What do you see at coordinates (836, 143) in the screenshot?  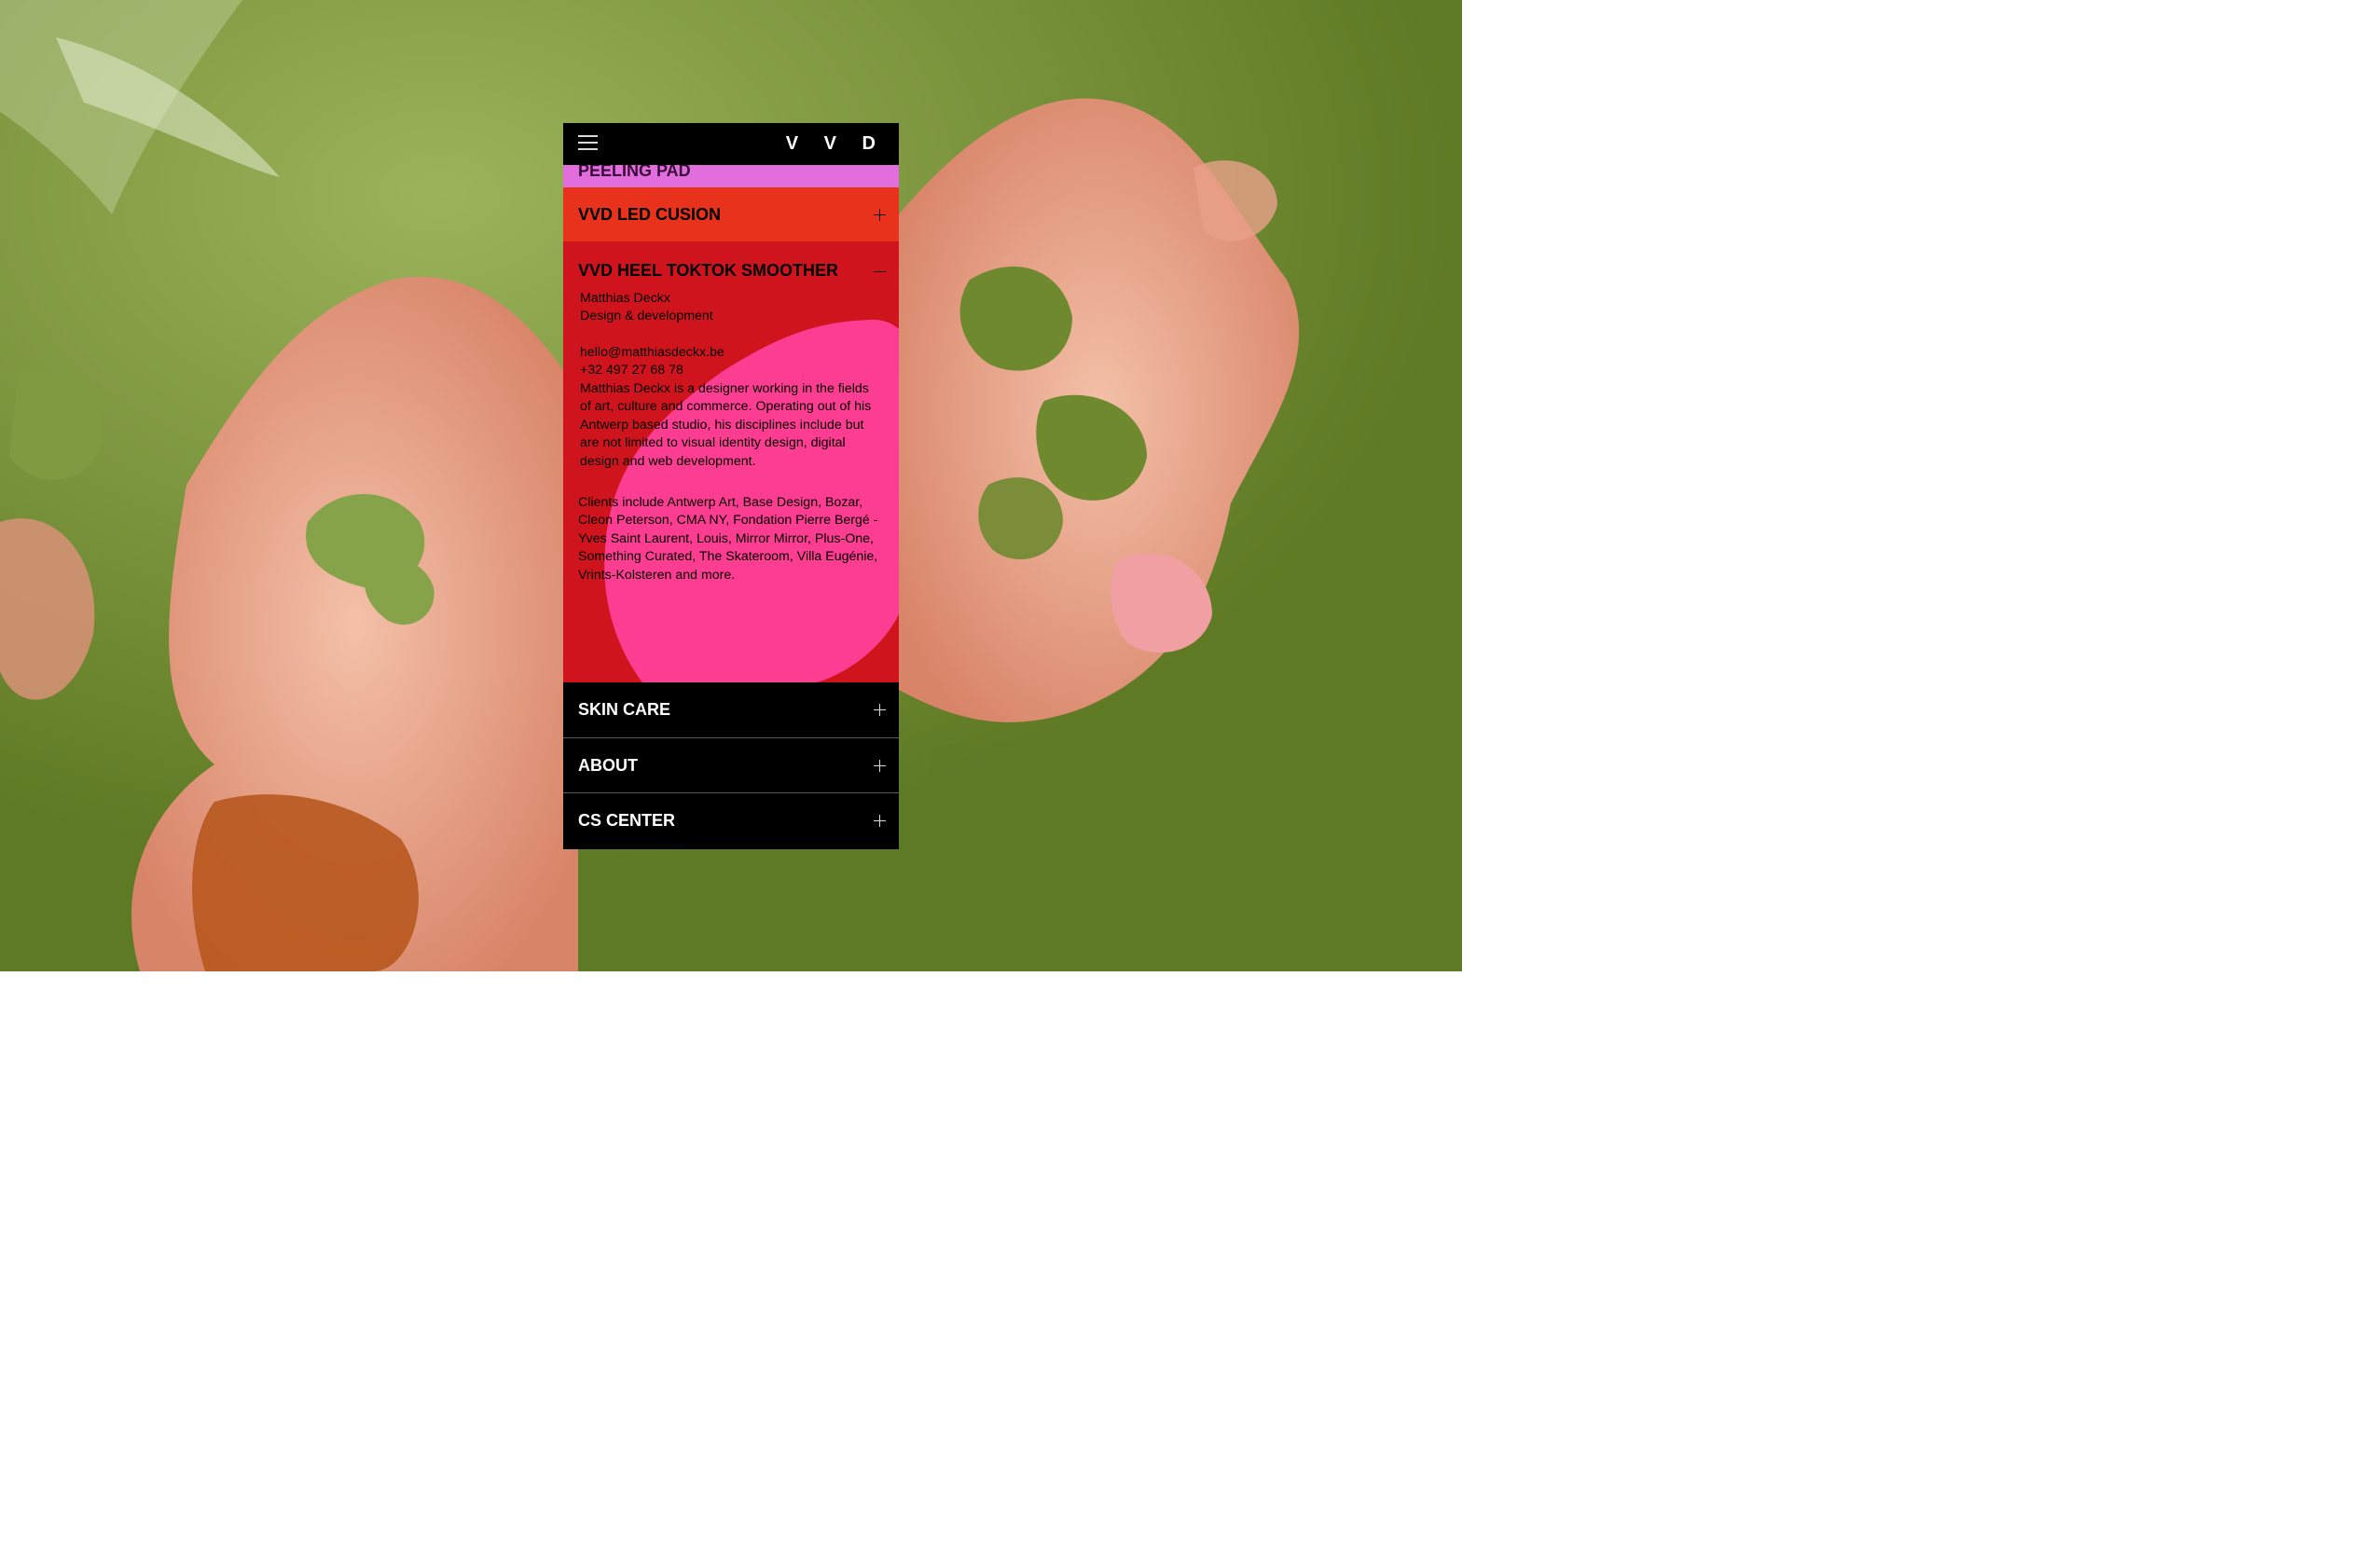 I see `brand-logo: V V D` at bounding box center [836, 143].